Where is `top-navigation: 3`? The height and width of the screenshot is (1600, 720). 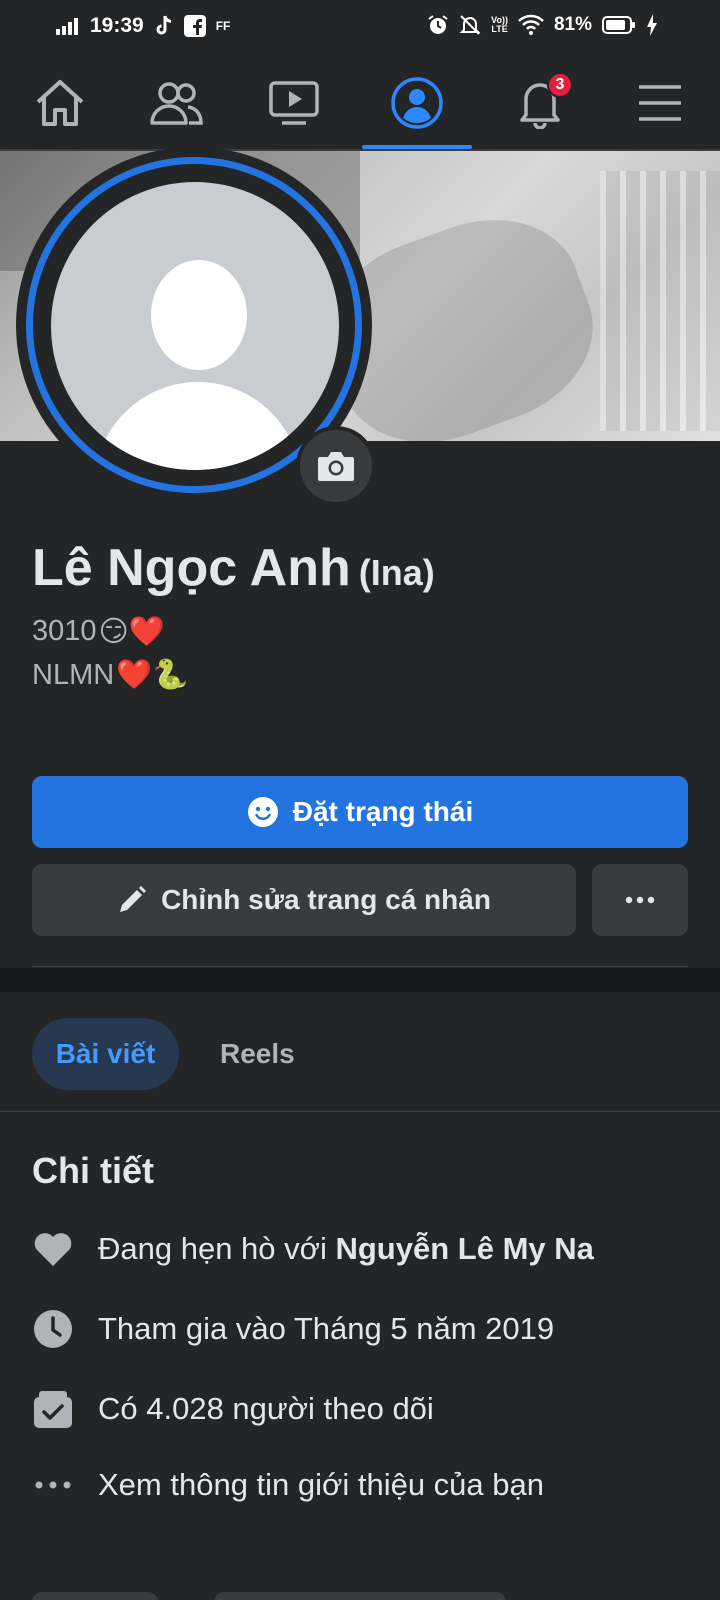 top-navigation: 3 is located at coordinates (360, 103).